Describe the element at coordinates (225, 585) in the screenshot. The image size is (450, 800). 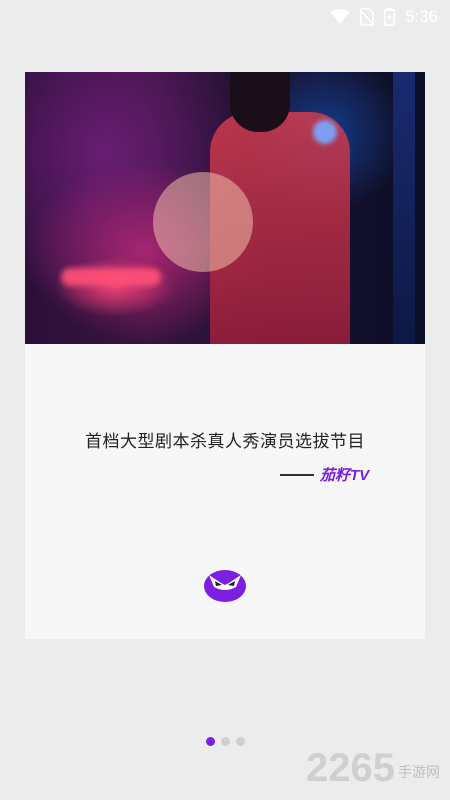
I see `mask-logo-icon` at that location.